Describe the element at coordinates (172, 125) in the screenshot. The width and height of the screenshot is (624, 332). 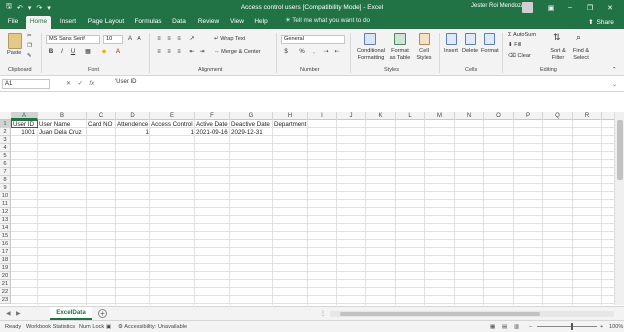
I see `cell-e1: Access Control` at that location.